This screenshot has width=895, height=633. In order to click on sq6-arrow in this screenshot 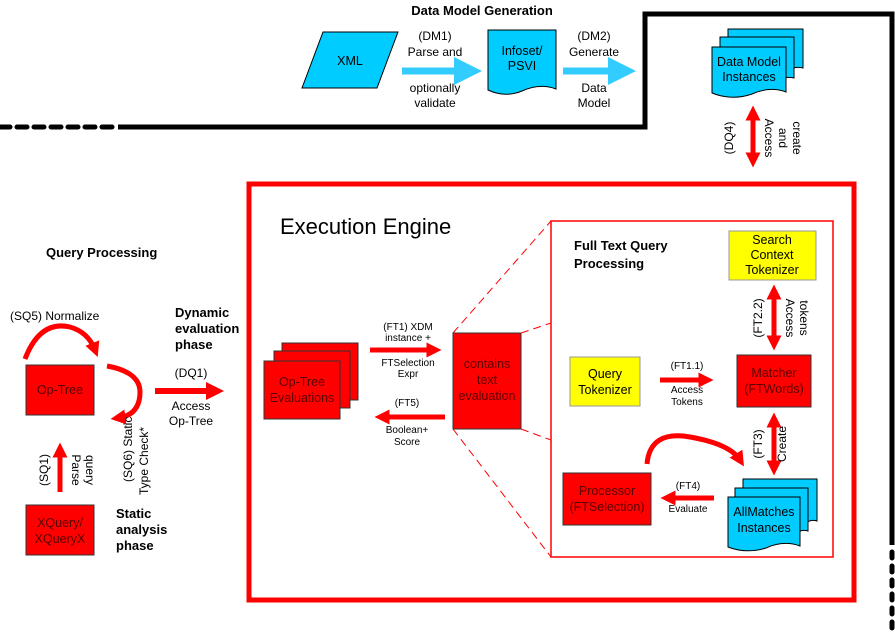, I will do `click(124, 394)`.